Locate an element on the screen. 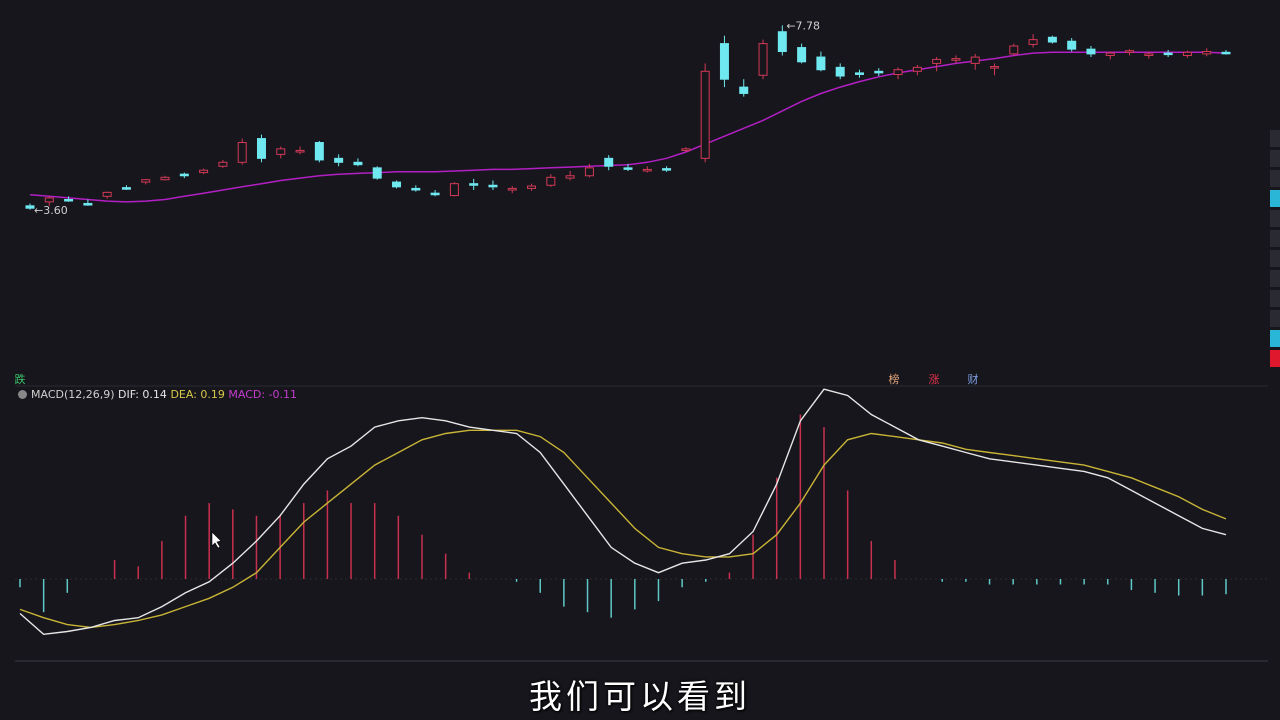 This screenshot has height=720, width=1280. stamp-icon is located at coordinates (1275, 278).